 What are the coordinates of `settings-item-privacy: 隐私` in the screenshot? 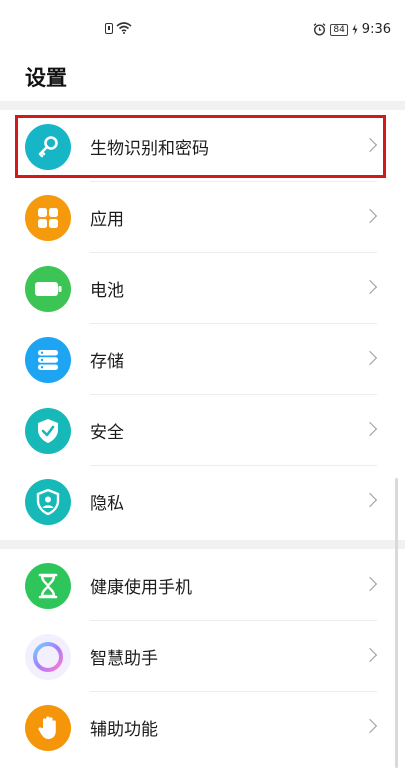 It's located at (202, 501).